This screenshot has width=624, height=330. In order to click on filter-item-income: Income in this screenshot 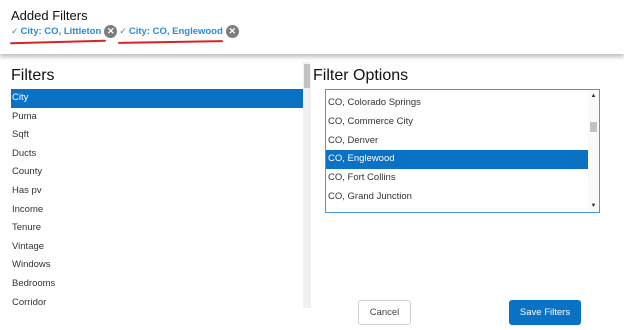, I will do `click(157, 210)`.